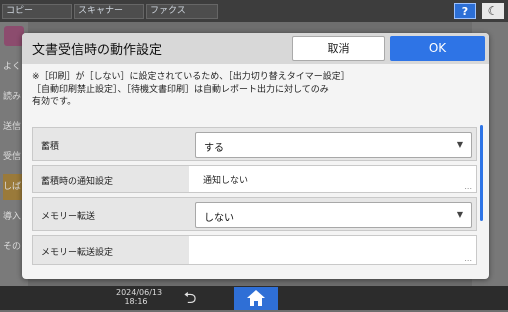 Image resolution: width=508 pixels, height=312 pixels. Describe the element at coordinates (214, 148) in the screenshot. I see `dropdown-value: する` at that location.